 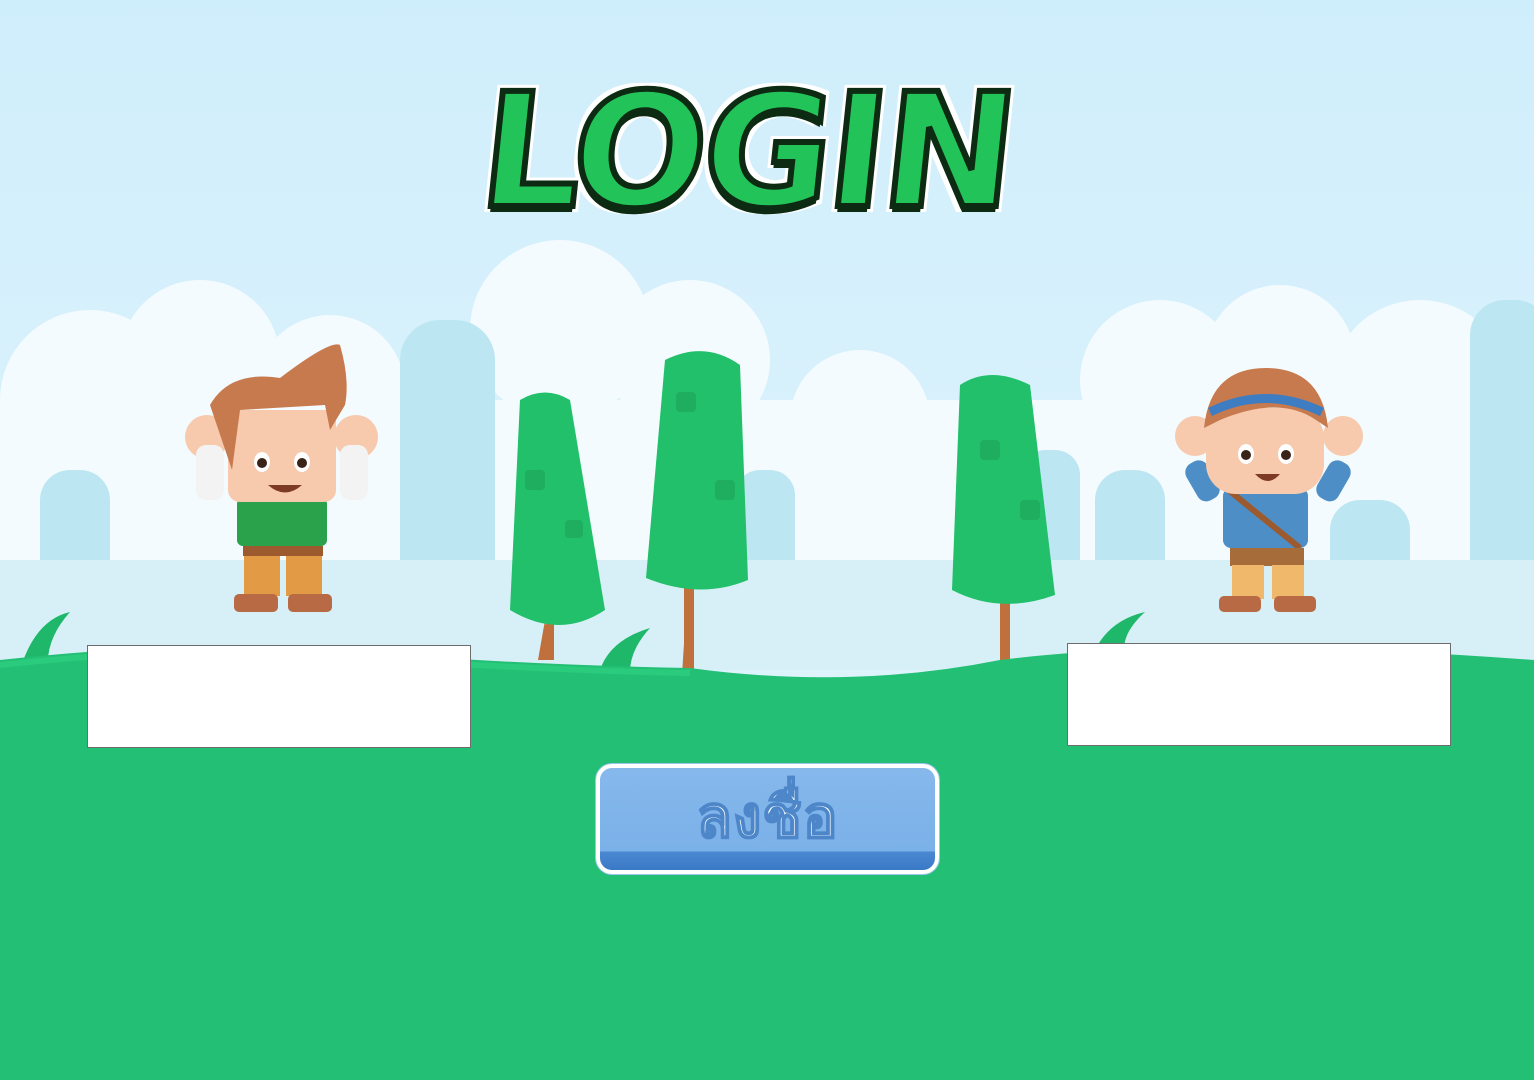 I want to click on submit-button: ลงชื่อ, so click(x=767, y=819).